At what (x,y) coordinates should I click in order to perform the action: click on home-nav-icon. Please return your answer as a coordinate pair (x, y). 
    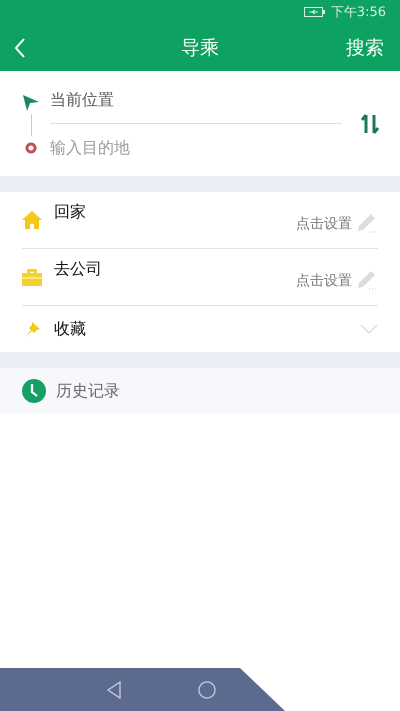
    Looking at the image, I should click on (207, 689).